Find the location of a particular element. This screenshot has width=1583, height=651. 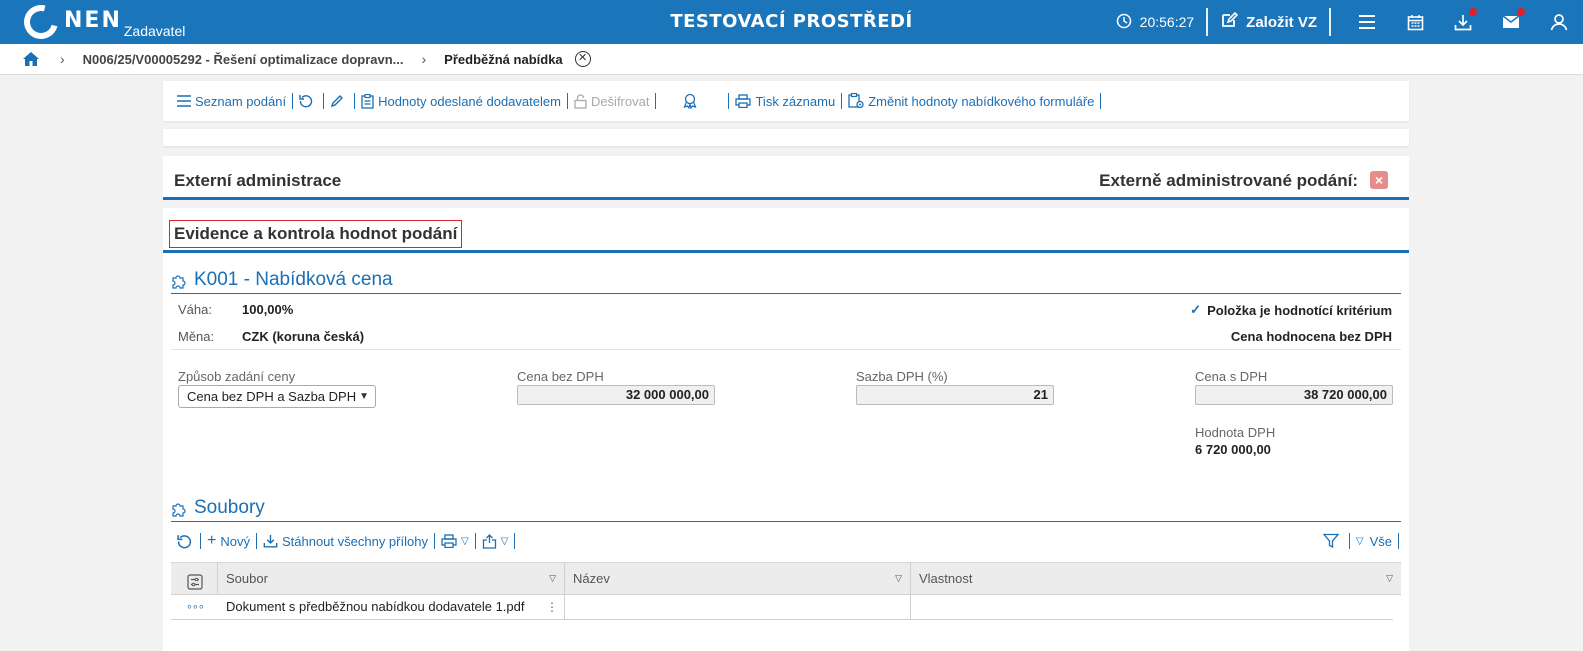

chevron-right-icon: › is located at coordinates (424, 59).